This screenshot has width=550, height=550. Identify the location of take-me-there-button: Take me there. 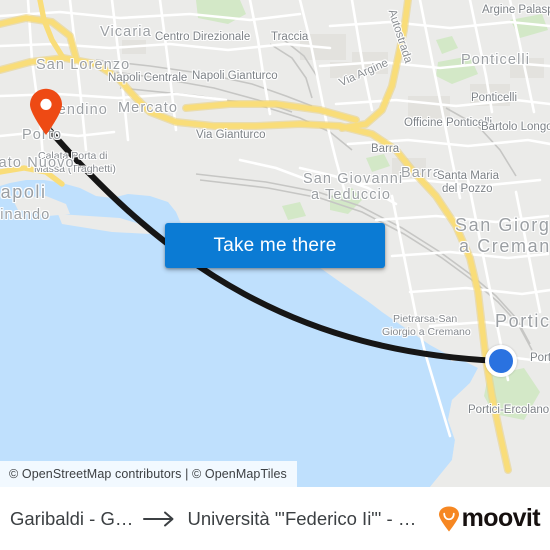
(275, 245).